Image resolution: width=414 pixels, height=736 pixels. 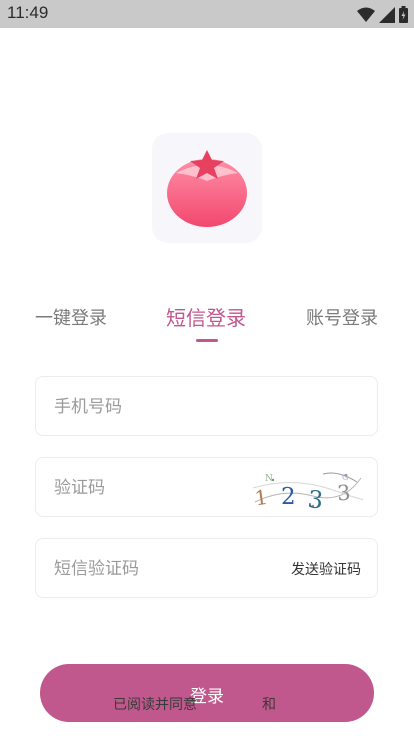 I want to click on active-tab-indicator, so click(x=207, y=340).